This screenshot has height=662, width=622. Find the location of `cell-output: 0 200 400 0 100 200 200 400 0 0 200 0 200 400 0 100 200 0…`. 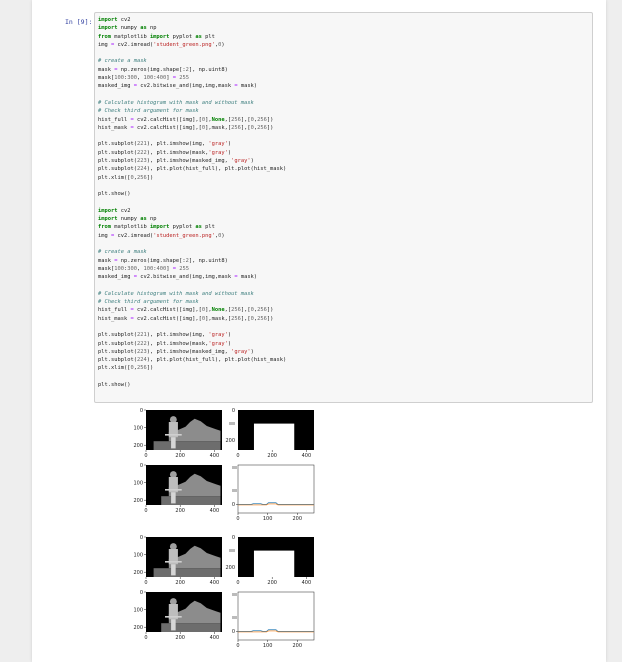

cell-output: 0 200 400 0 100 200 200 400 0 0 200 0 200 400 0 100 200 0… is located at coordinates (222, 531).